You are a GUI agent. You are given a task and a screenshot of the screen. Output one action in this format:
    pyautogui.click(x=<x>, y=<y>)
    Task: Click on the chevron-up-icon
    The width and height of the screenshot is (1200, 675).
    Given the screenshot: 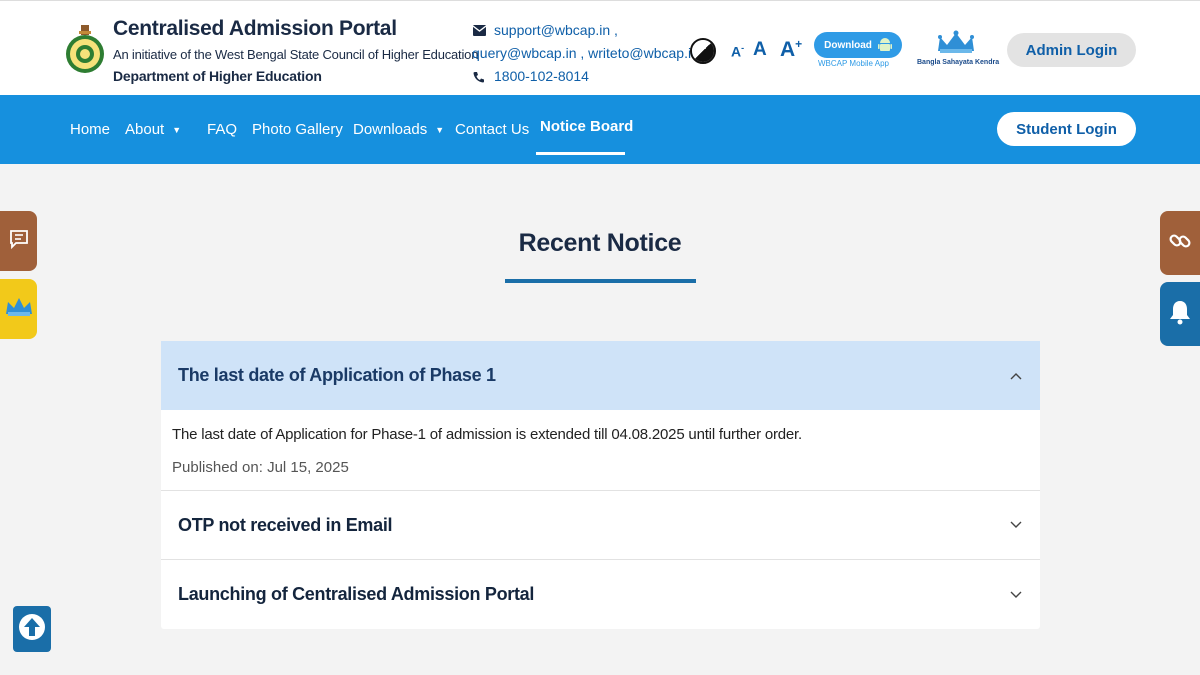 What is the action you would take?
    pyautogui.click(x=1016, y=376)
    